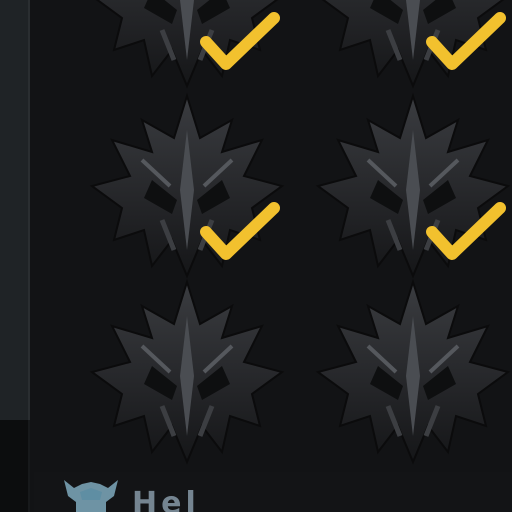 The width and height of the screenshot is (512, 512). What do you see at coordinates (14, 466) in the screenshot?
I see `left-panel-bottom` at bounding box center [14, 466].